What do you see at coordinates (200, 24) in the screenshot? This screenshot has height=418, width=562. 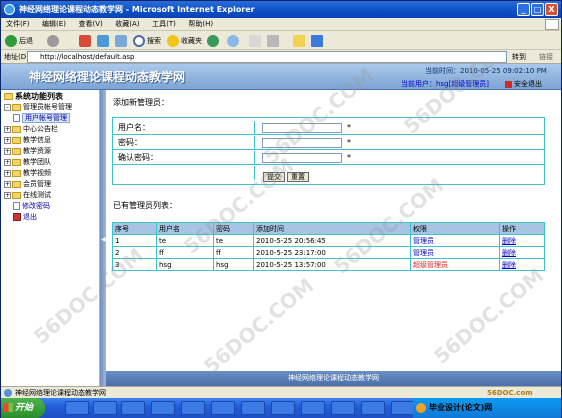 I see `menu-help: 帮助(H)` at bounding box center [200, 24].